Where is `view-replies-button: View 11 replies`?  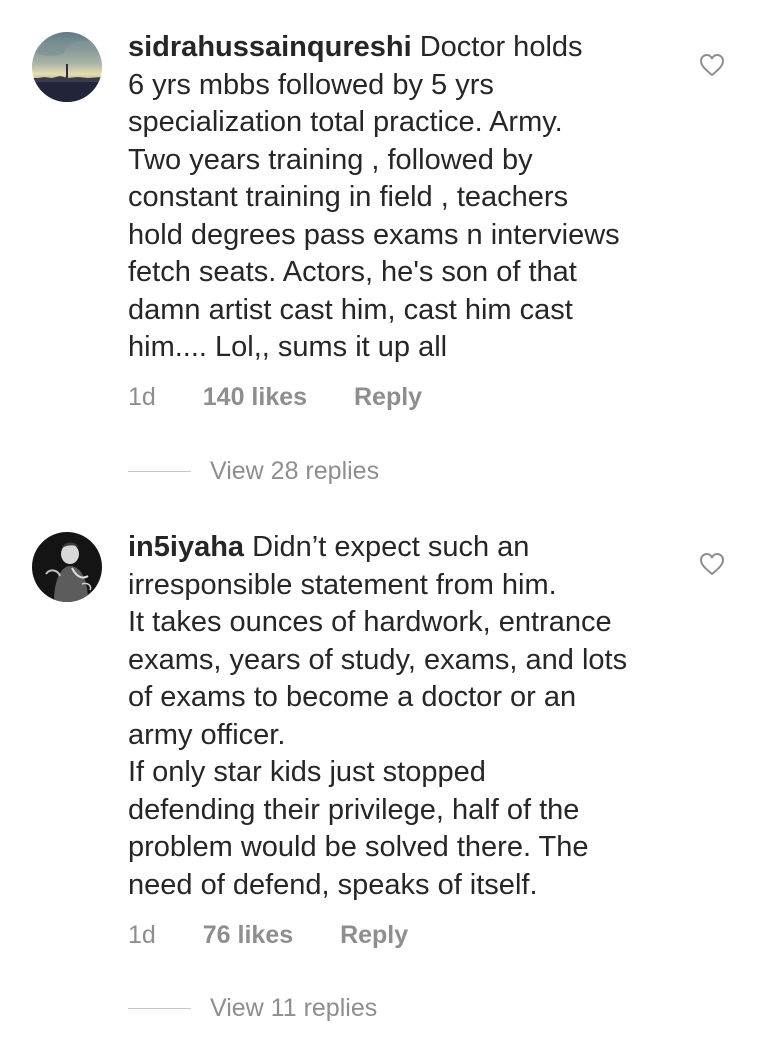
view-replies-button: View 11 replies is located at coordinates (252, 1008).